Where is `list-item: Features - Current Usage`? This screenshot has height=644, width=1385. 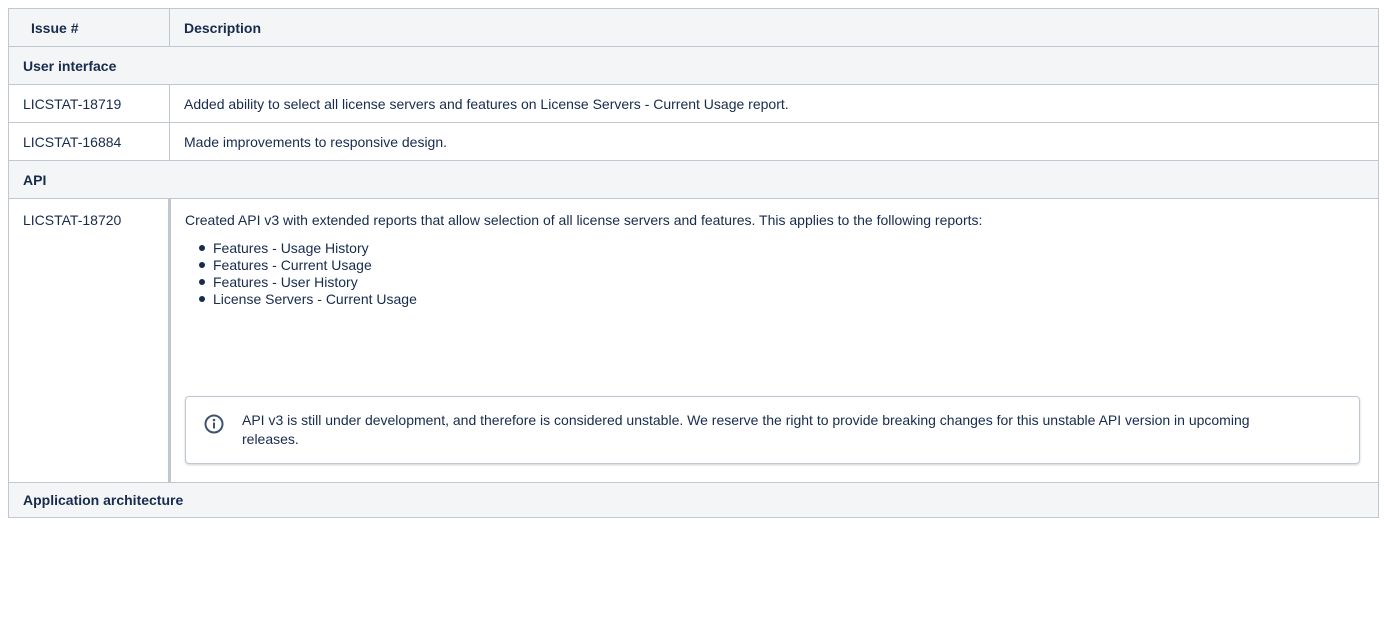 list-item: Features - Current Usage is located at coordinates (781, 265).